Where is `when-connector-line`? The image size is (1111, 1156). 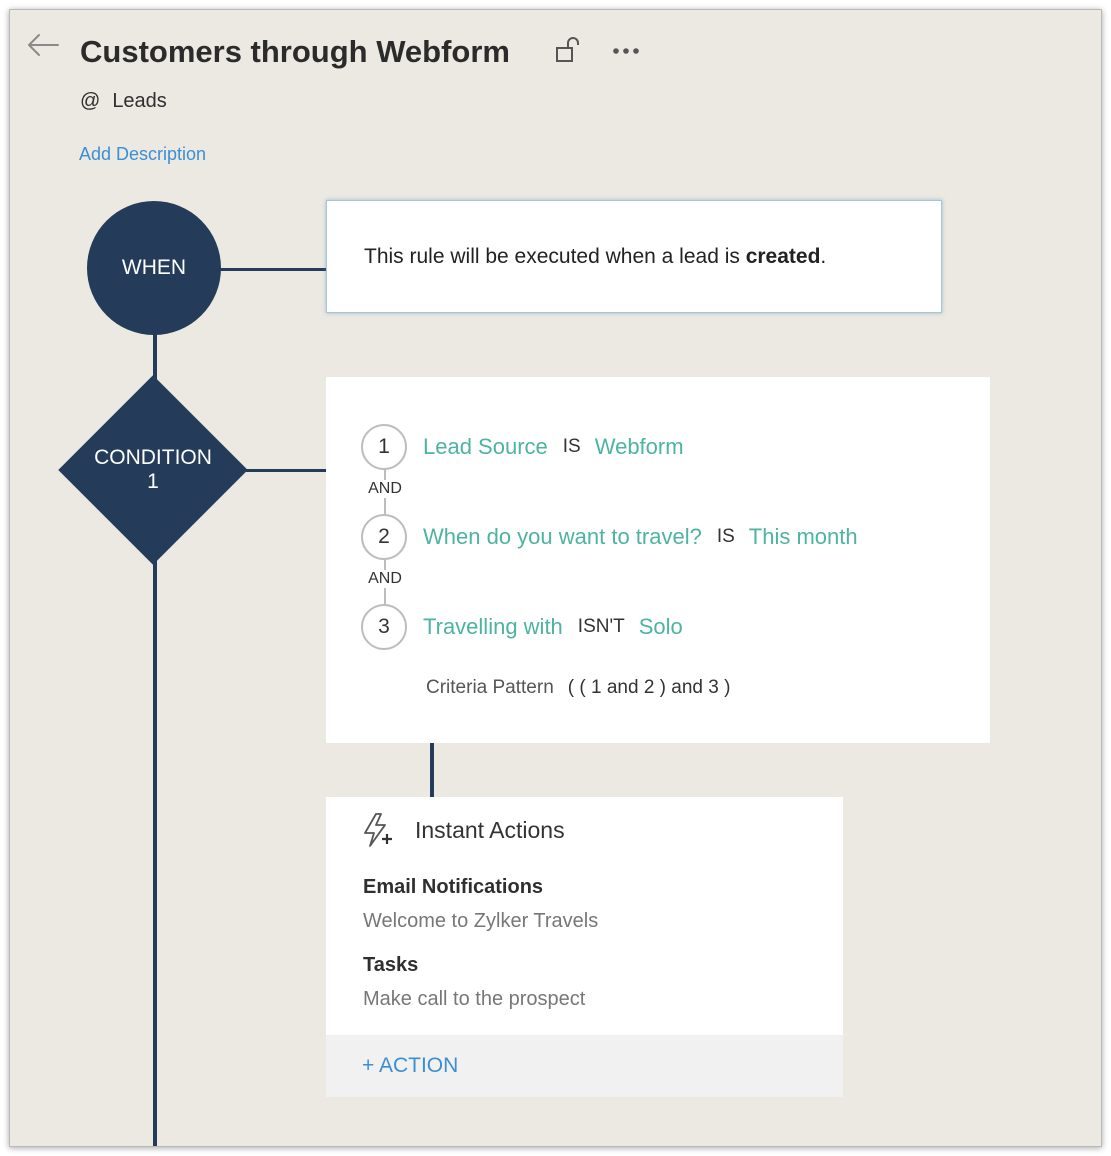
when-connector-line is located at coordinates (274, 269).